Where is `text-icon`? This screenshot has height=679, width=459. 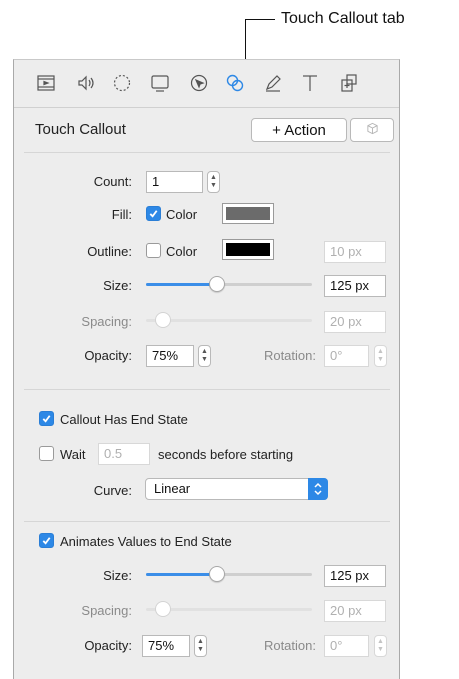
text-icon is located at coordinates (310, 83).